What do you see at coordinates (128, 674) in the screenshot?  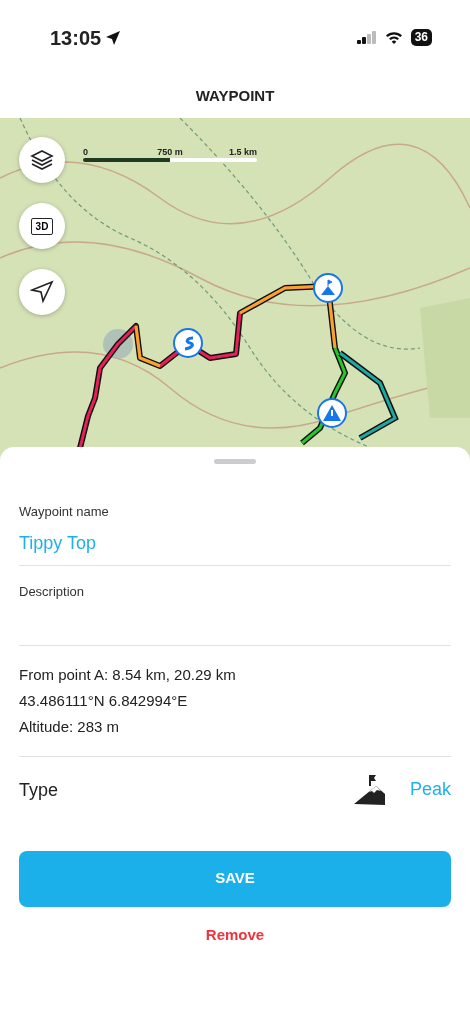 I see `detail-text: From point A: 8.54 km, 20.29 km` at bounding box center [128, 674].